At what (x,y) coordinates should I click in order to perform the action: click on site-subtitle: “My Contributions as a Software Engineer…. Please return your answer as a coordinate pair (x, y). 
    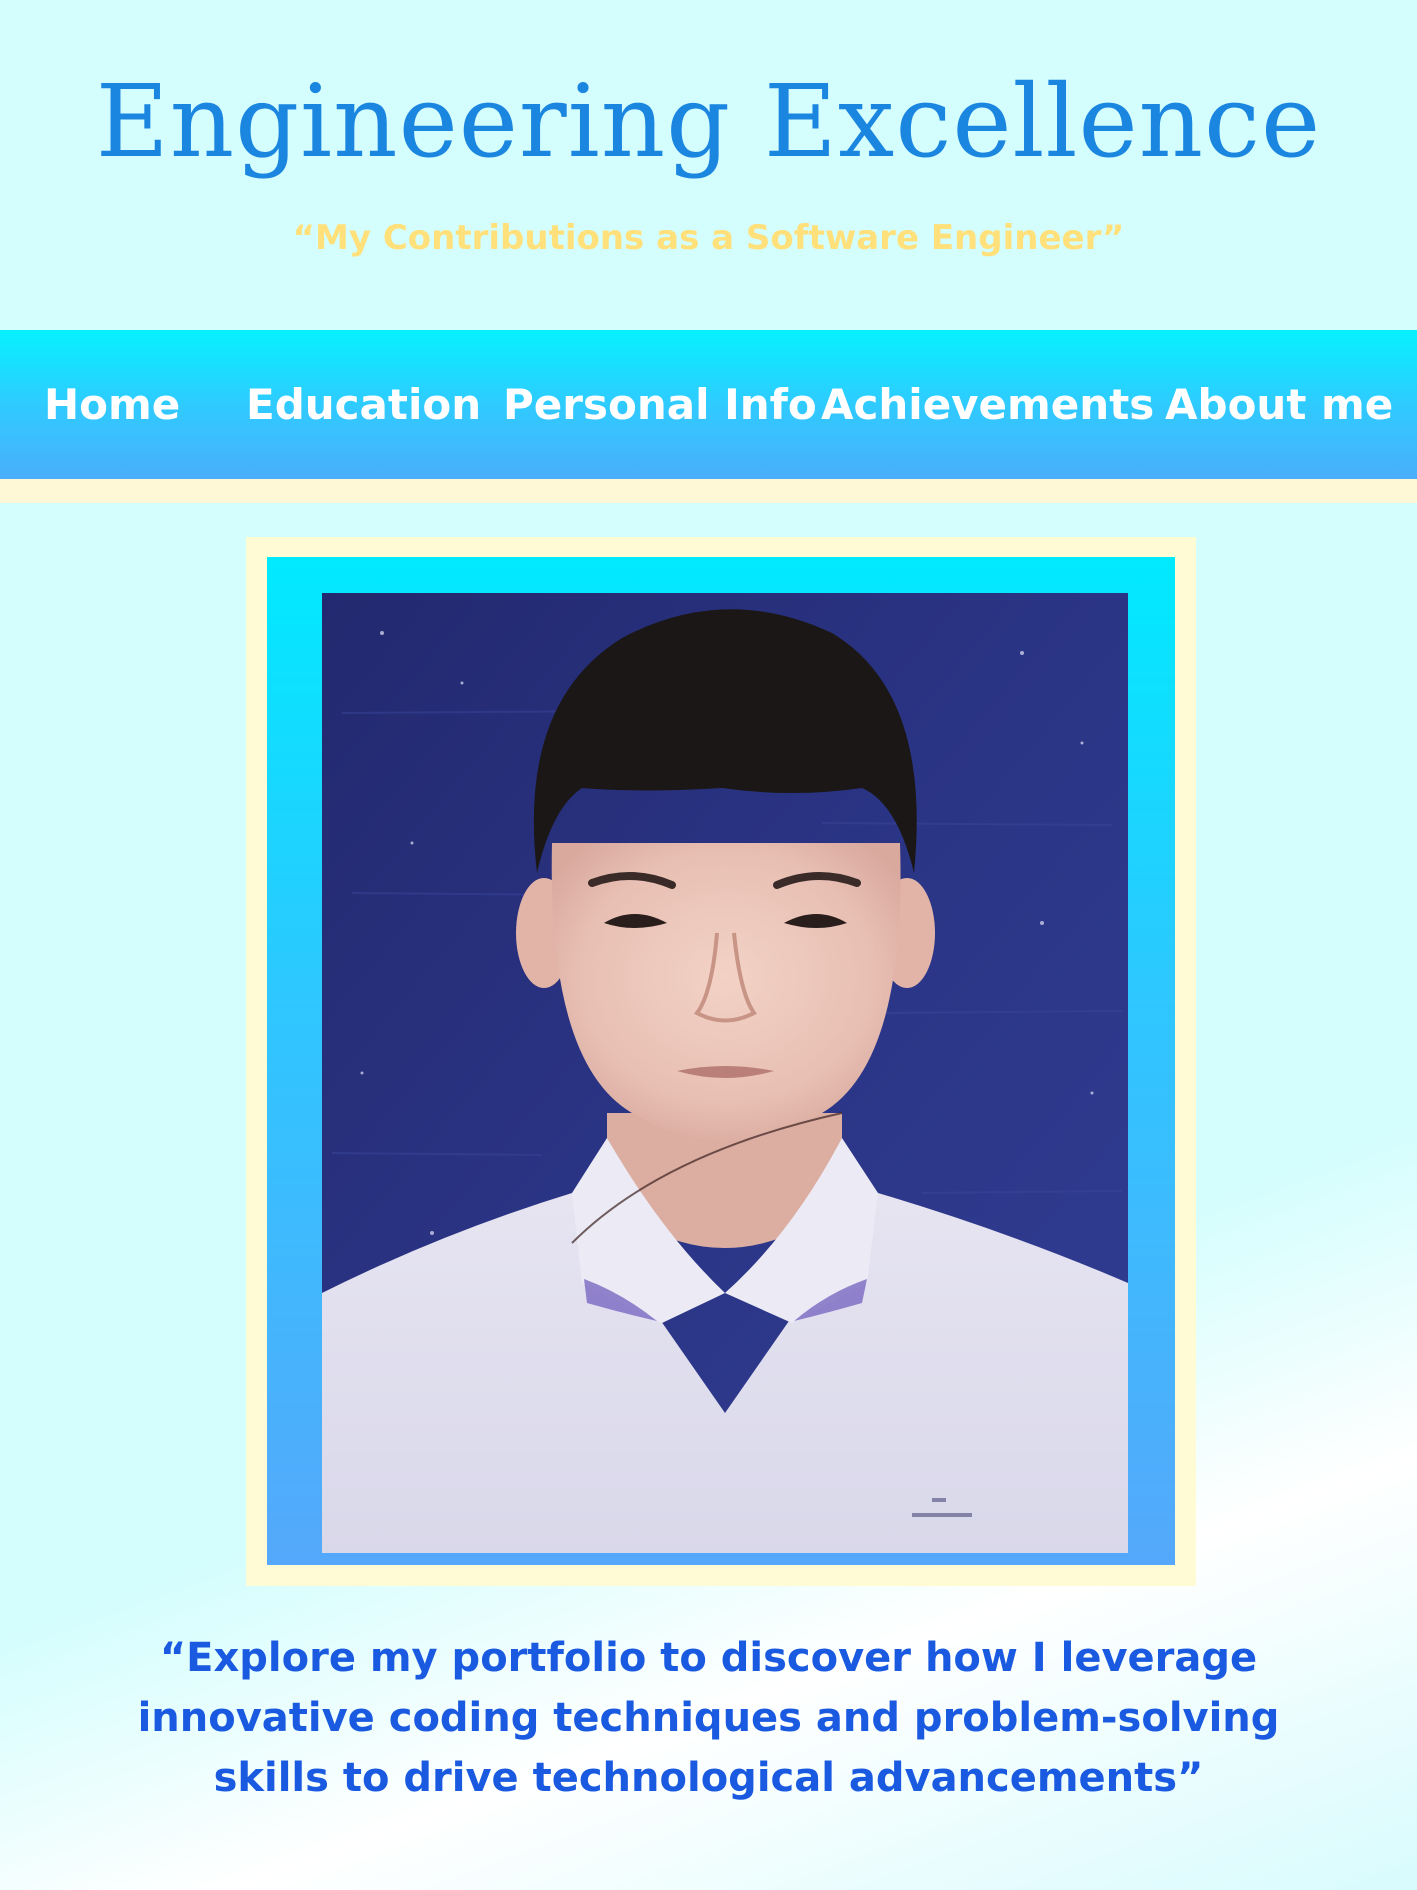
    Looking at the image, I should click on (708, 238).